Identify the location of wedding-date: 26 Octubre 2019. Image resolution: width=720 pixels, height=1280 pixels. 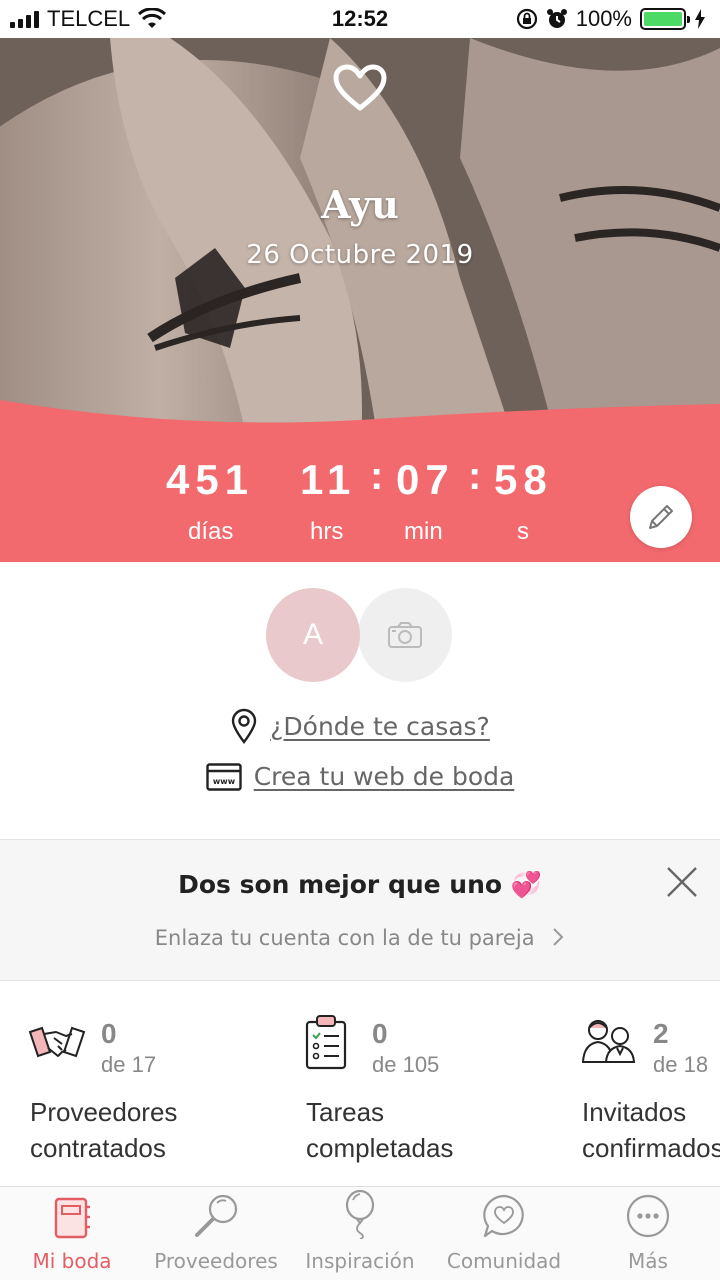
(360, 255).